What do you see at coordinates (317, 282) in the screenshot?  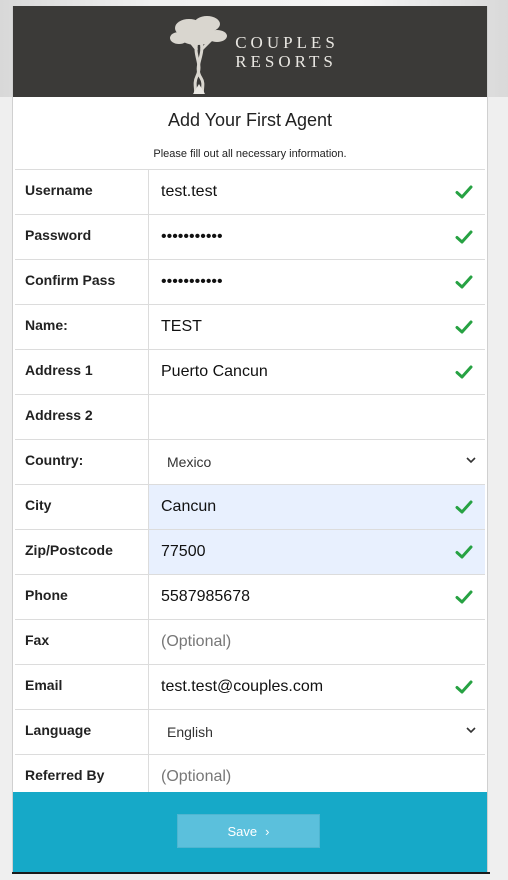 I see `confirm-pass-input: •••••••••••` at bounding box center [317, 282].